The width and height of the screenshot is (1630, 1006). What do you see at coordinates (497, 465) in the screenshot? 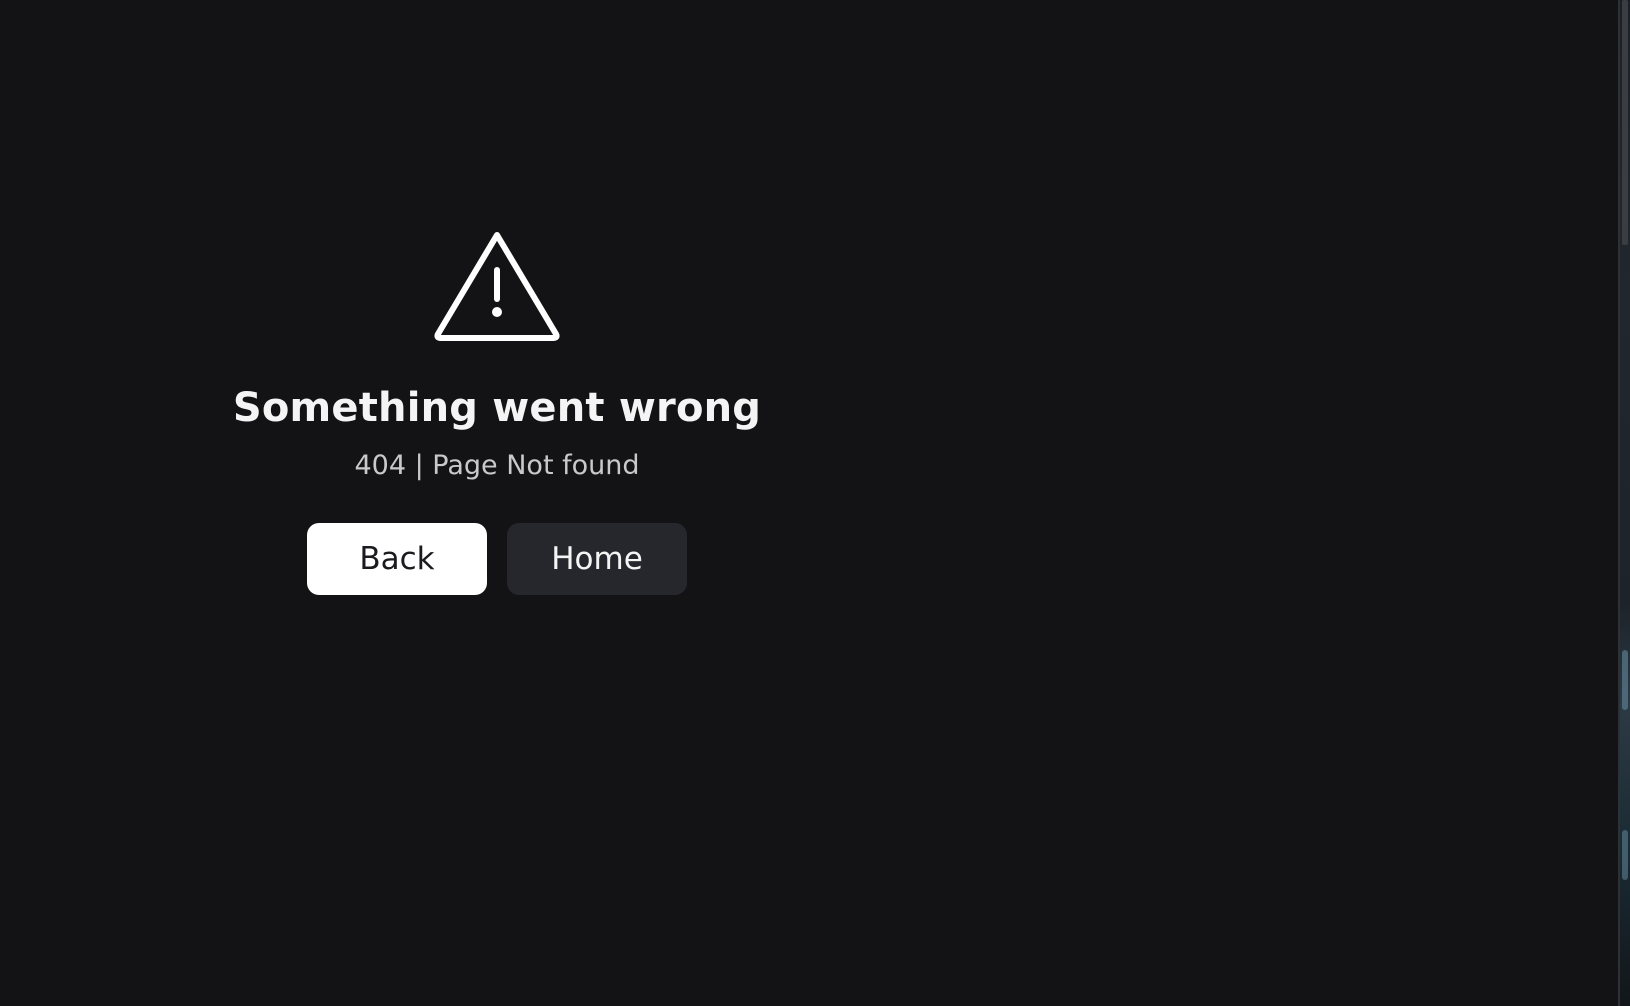
I see `error-subtitle: 404 | Page Not found` at bounding box center [497, 465].